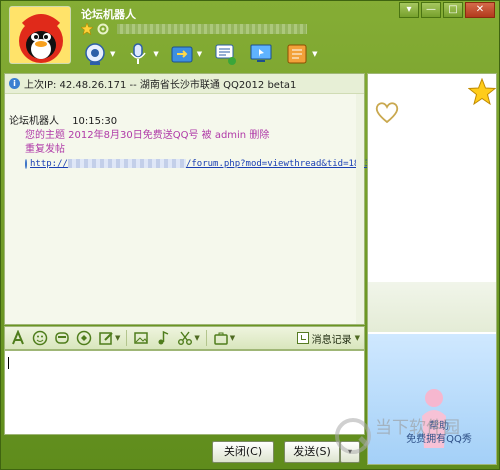 Image resolution: width=500 pixels, height=470 pixels. I want to click on smiley-icon, so click(40, 338).